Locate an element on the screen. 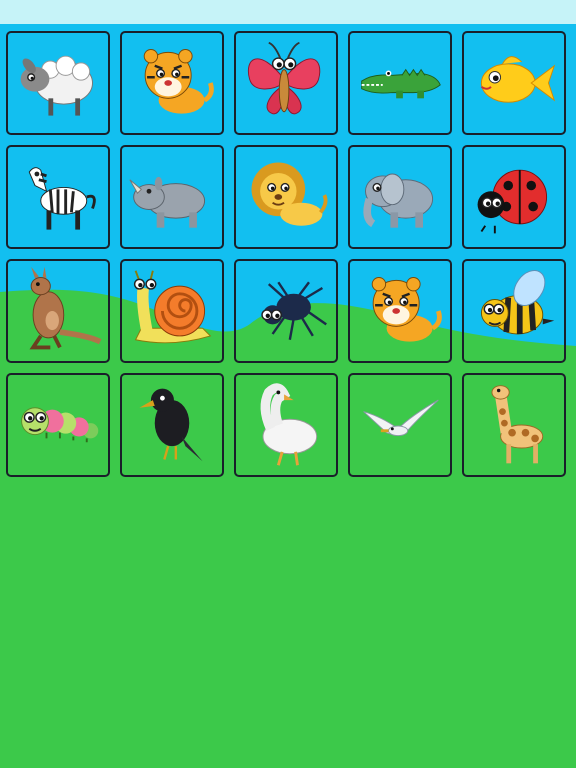  butterfly-icon is located at coordinates (284, 78).